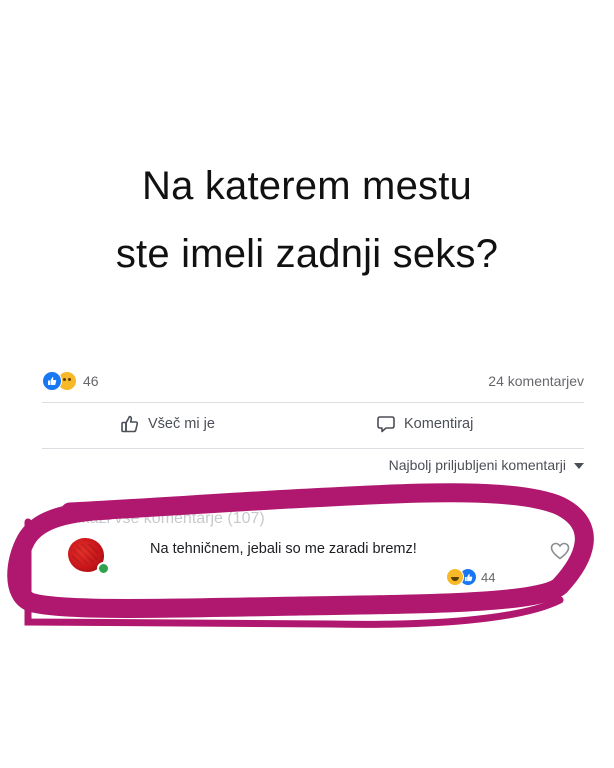 The width and height of the screenshot is (614, 768). What do you see at coordinates (163, 519) in the screenshot?
I see `view-all-comments-link: Prikaži vse komentarje (107)` at bounding box center [163, 519].